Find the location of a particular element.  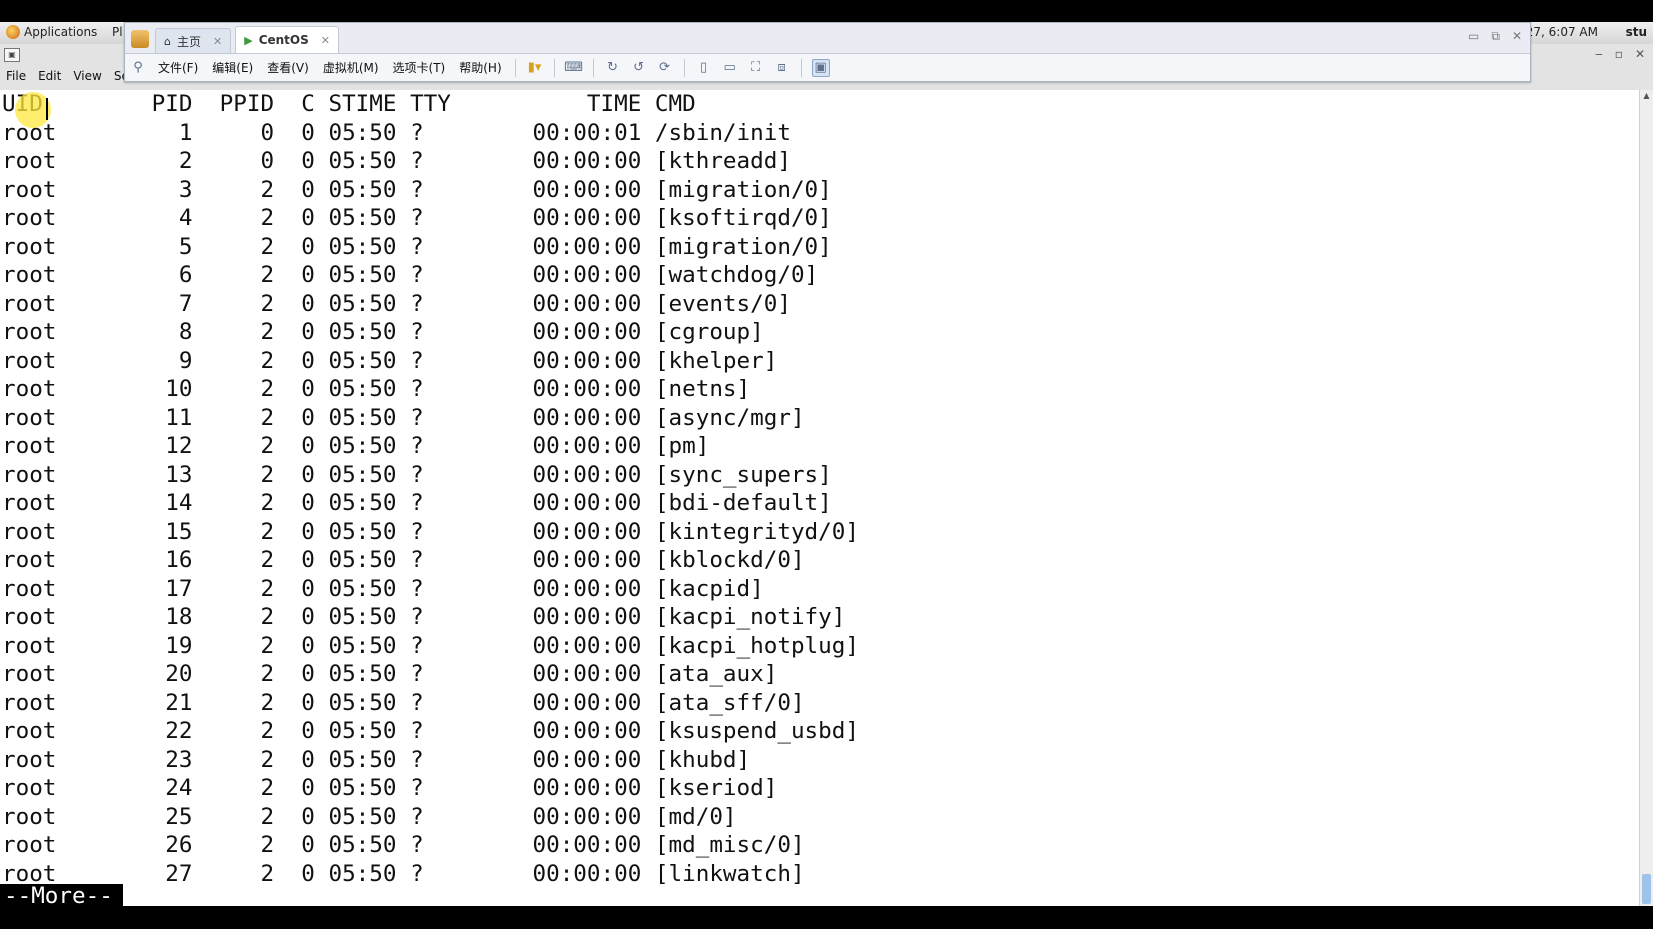

terminal-window-icon: ▣ is located at coordinates (12, 55).